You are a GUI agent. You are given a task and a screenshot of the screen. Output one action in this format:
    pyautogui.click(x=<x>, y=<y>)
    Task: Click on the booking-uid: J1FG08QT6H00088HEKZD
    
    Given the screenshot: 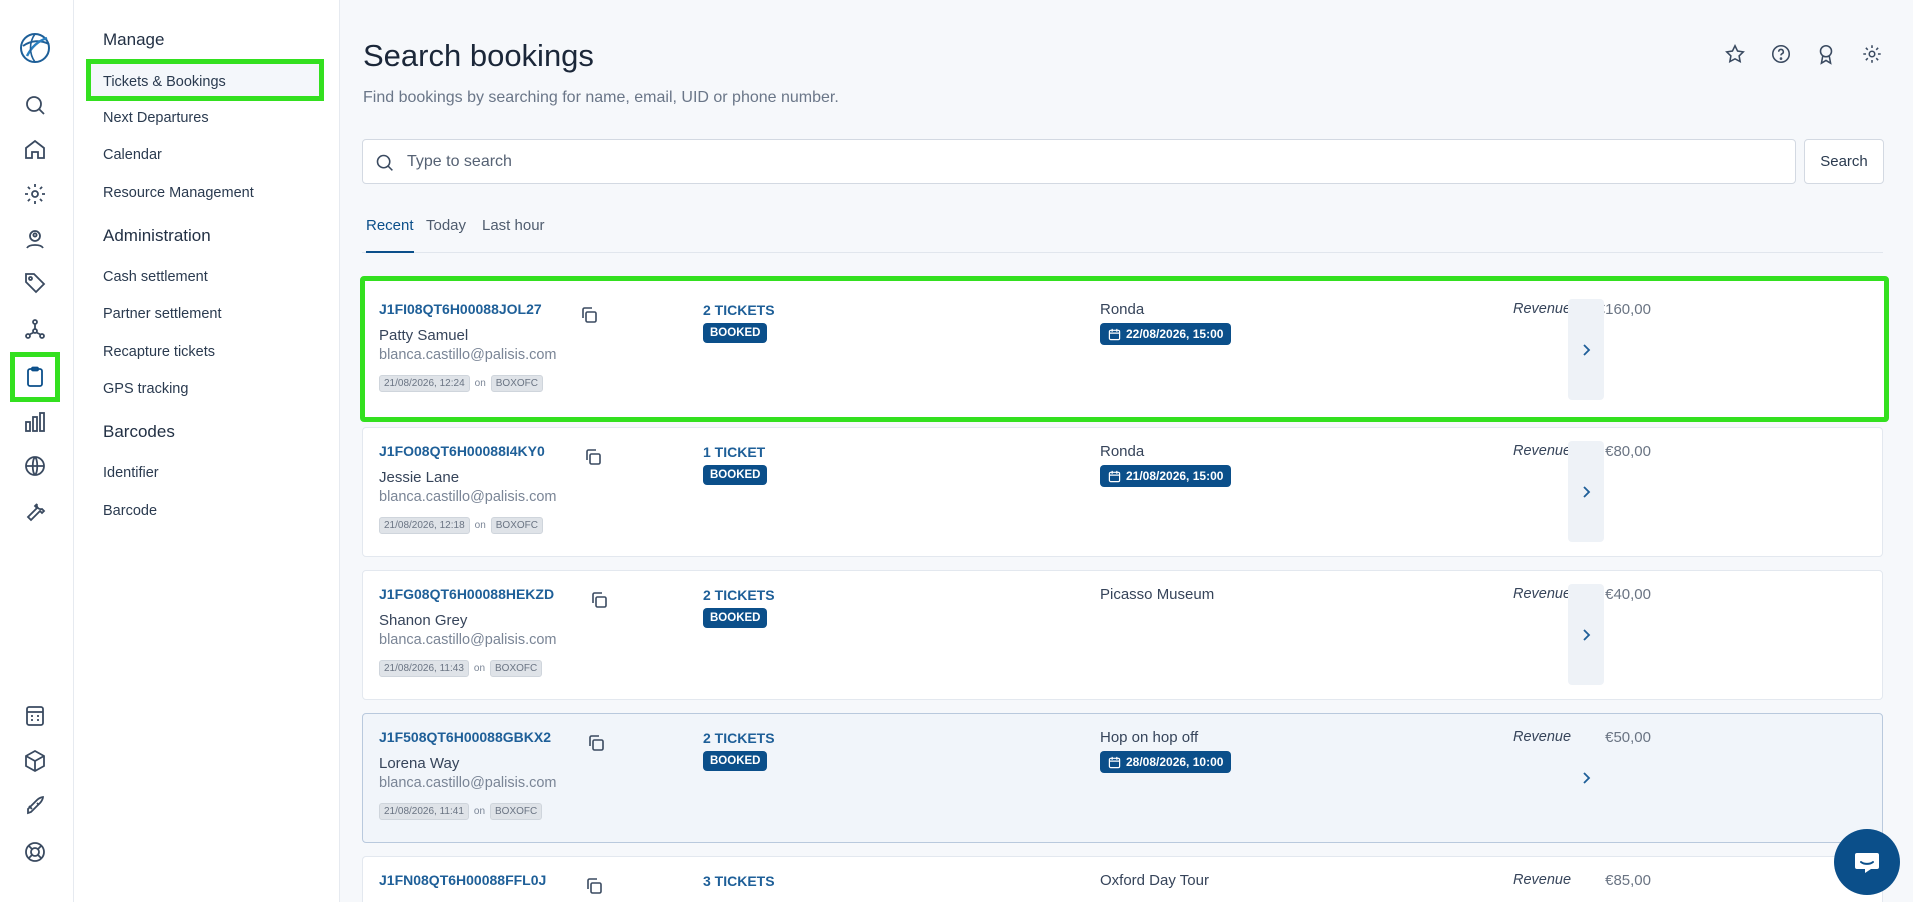 What is the action you would take?
    pyautogui.click(x=466, y=594)
    